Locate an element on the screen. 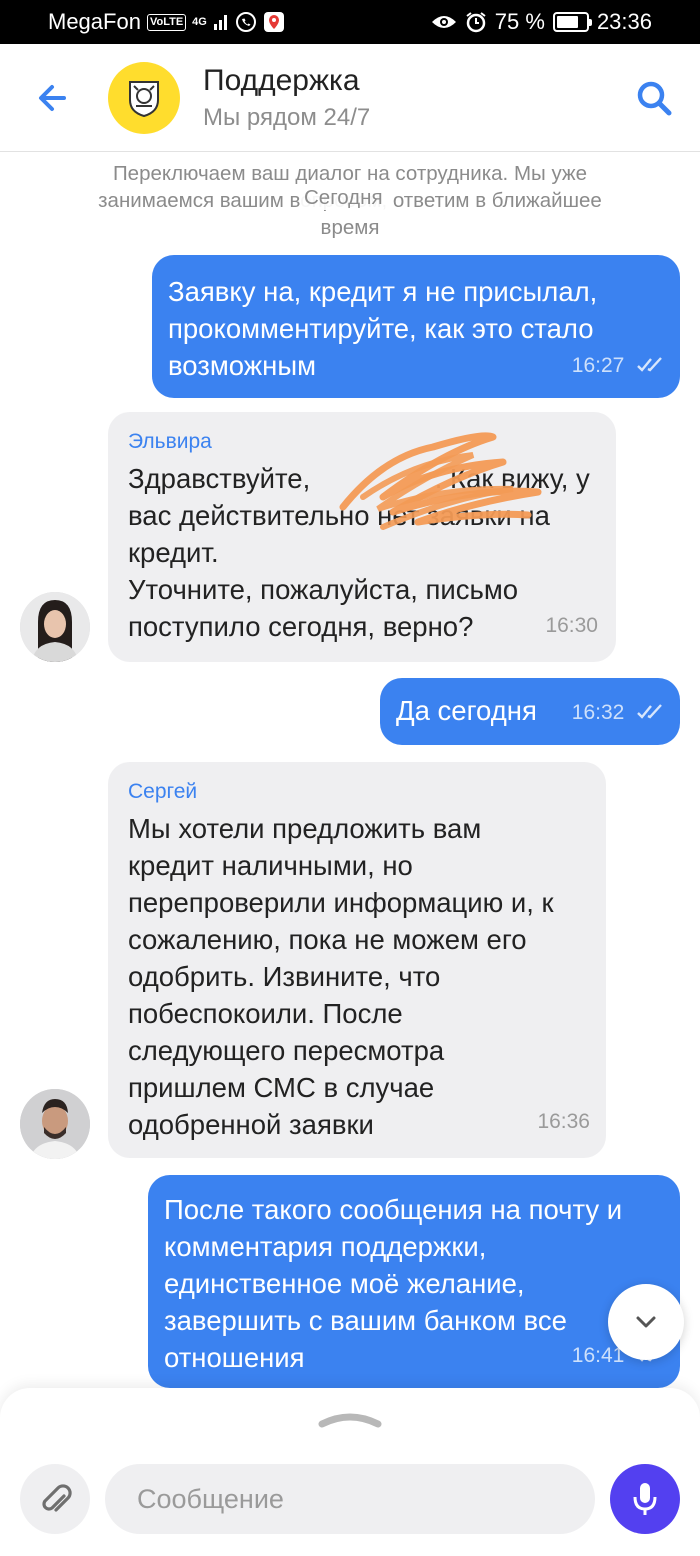 This screenshot has width=700, height=1556. search-icon is located at coordinates (654, 98).